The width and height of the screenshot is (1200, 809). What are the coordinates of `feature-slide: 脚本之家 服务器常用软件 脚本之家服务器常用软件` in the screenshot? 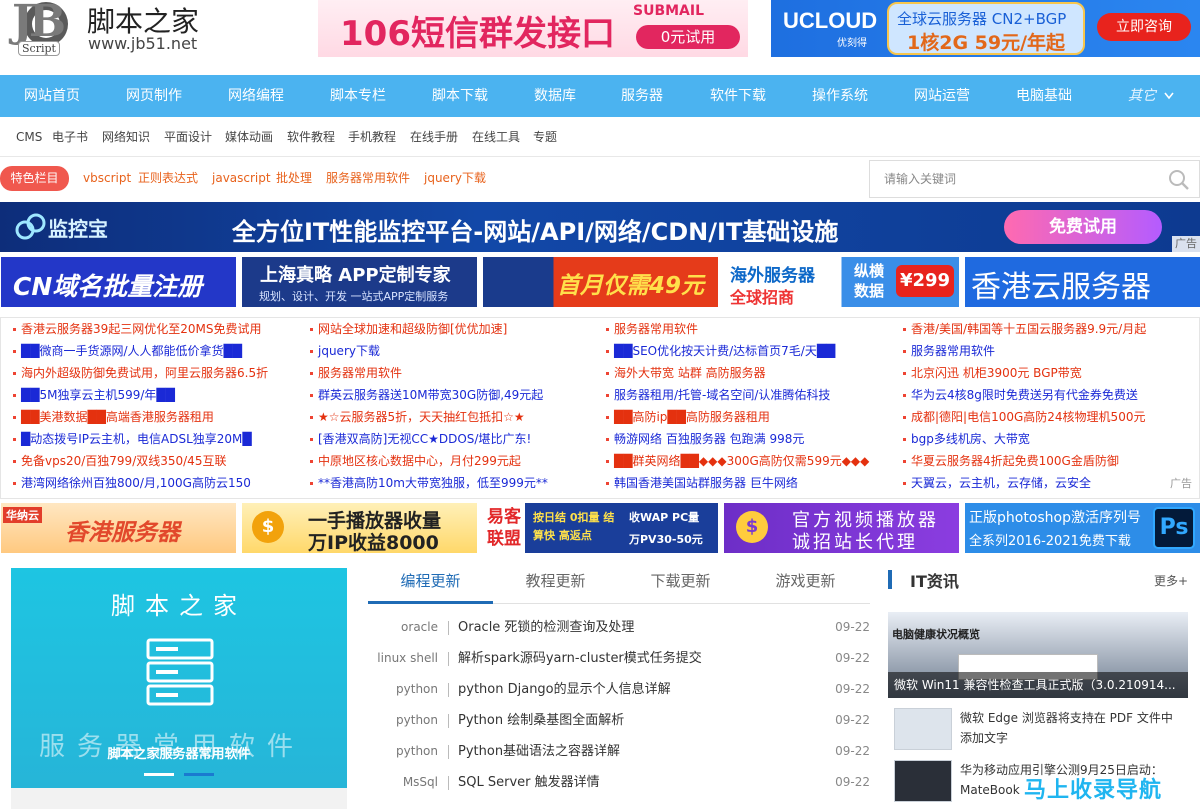 It's located at (179, 678).